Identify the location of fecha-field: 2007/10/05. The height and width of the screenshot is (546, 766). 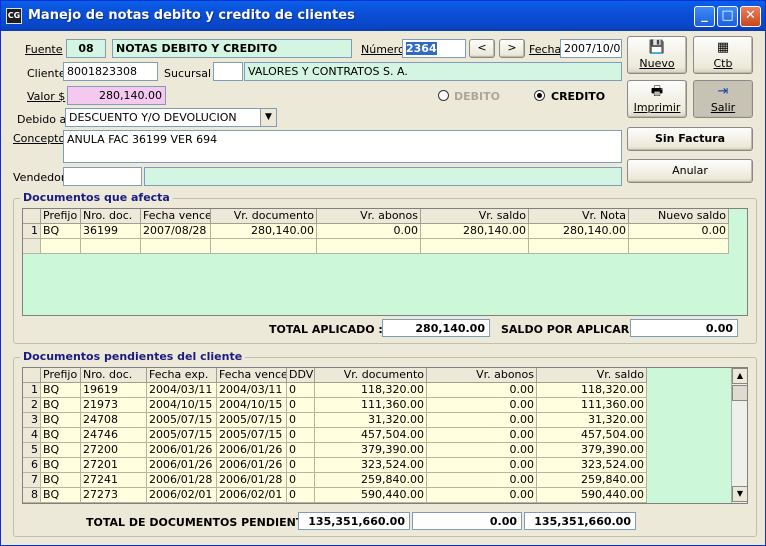
(591, 48).